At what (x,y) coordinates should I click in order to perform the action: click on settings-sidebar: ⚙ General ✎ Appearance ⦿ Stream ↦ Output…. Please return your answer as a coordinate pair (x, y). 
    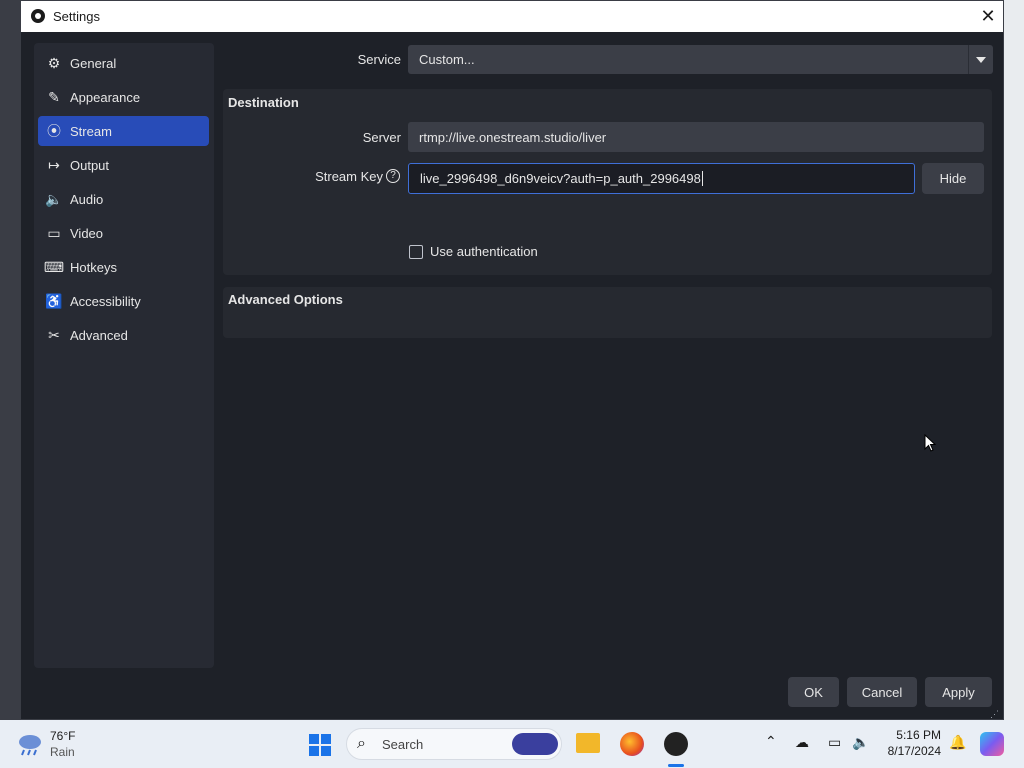
    Looking at the image, I should click on (124, 355).